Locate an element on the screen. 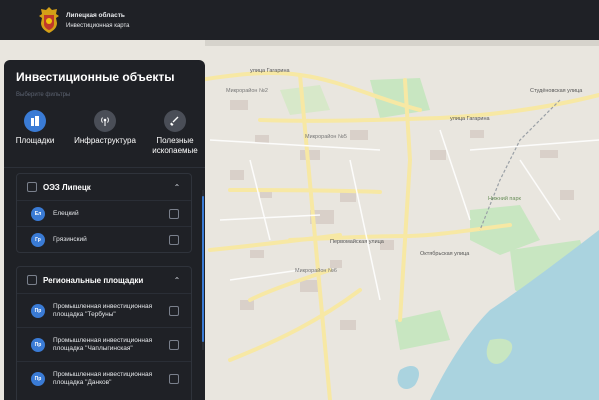  filter-sites-label: Площадки is located at coordinates (35, 140).